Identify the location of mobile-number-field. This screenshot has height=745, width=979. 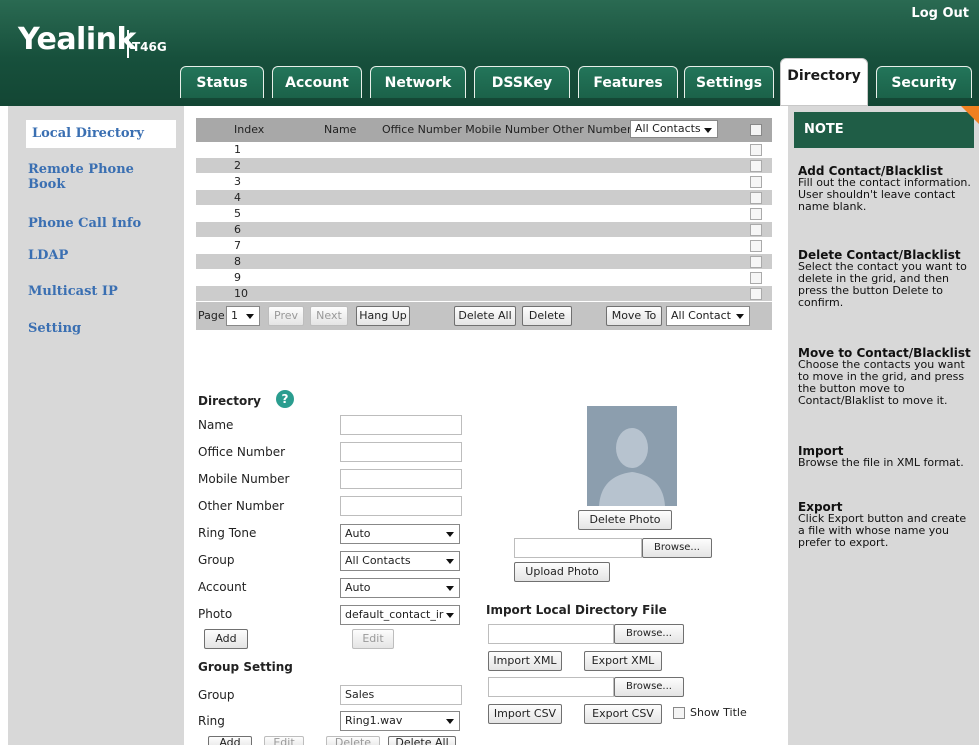
(401, 479).